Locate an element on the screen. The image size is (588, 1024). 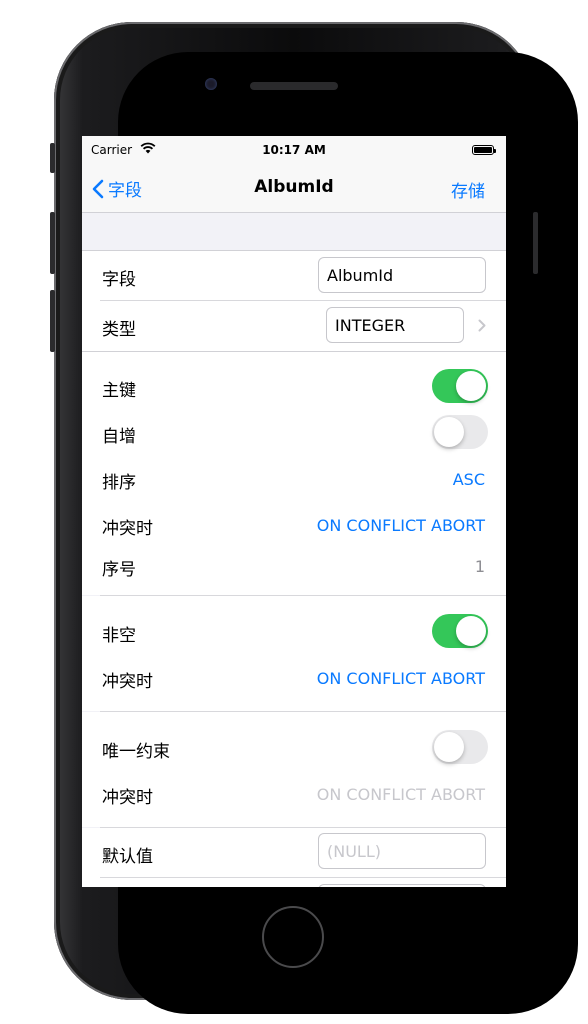
chevron-right-icon is located at coordinates (482, 325).